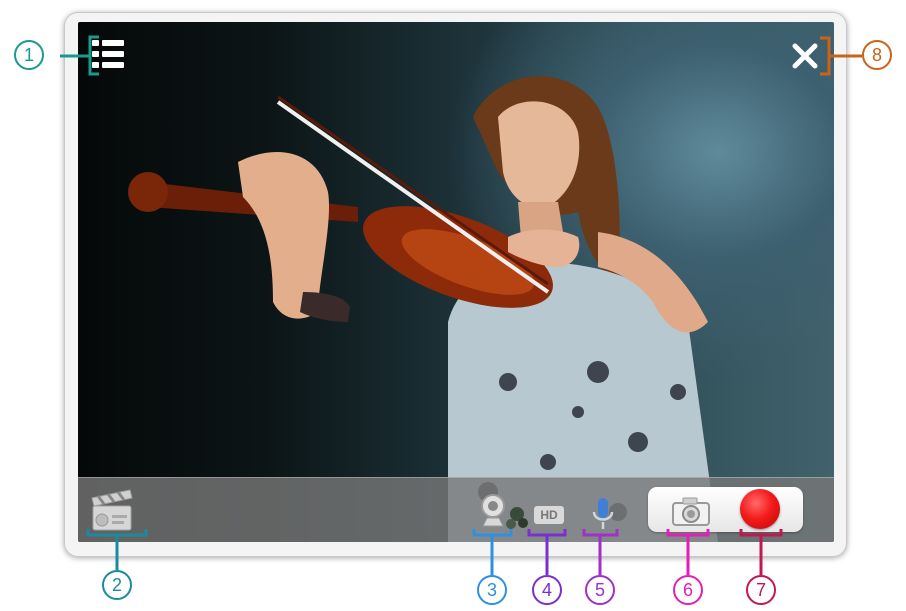  What do you see at coordinates (492, 590) in the screenshot?
I see `callout-3: 3` at bounding box center [492, 590].